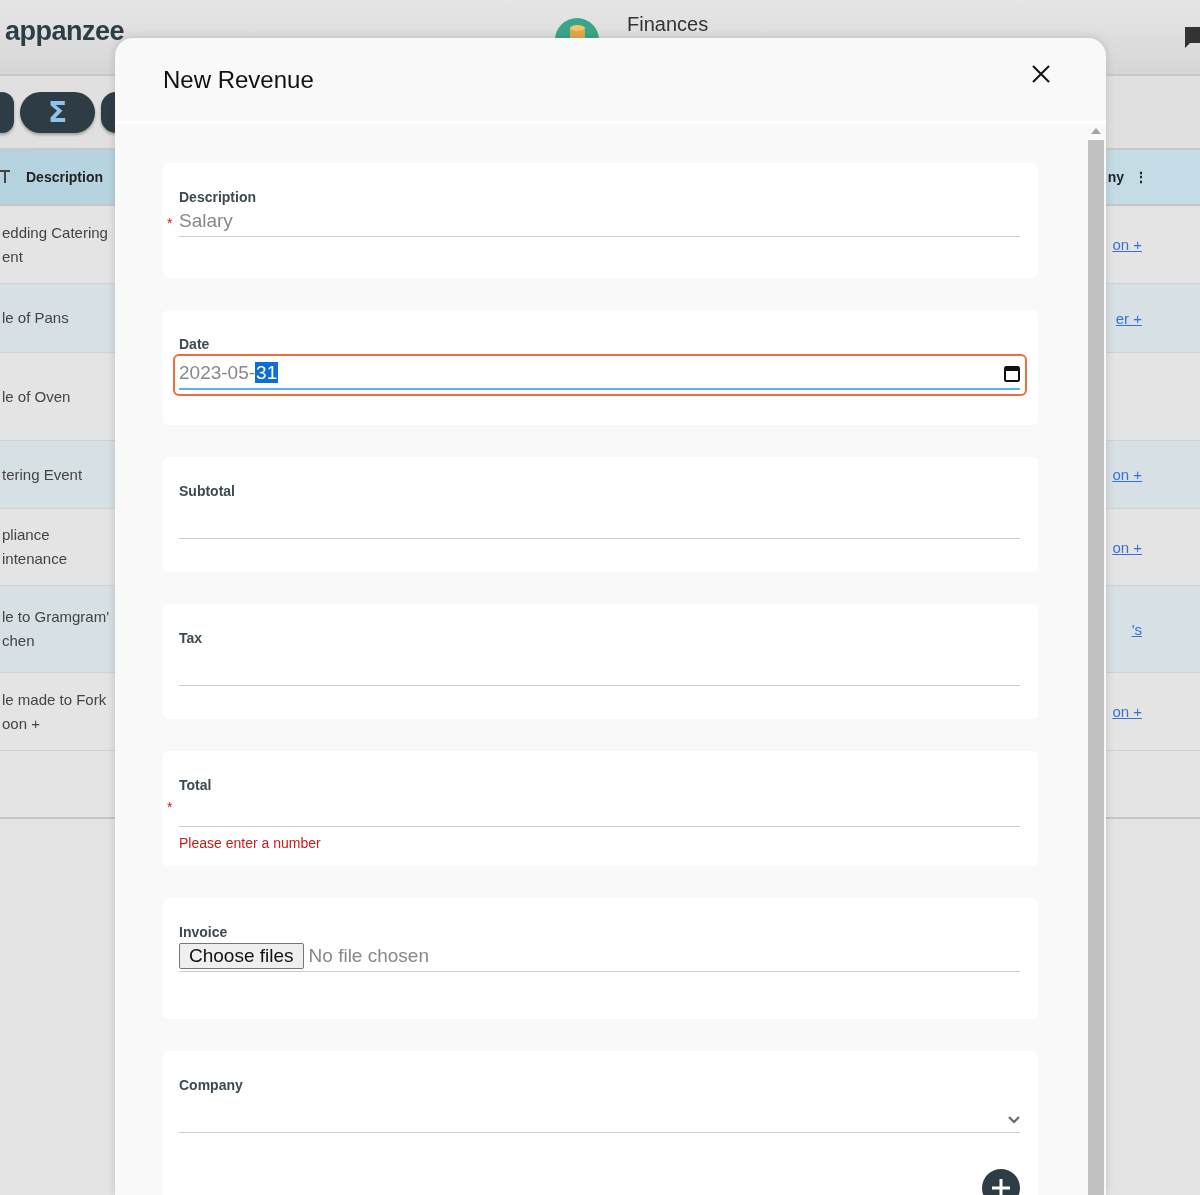  I want to click on description-cell-text: pliance intenance, so click(34, 547).